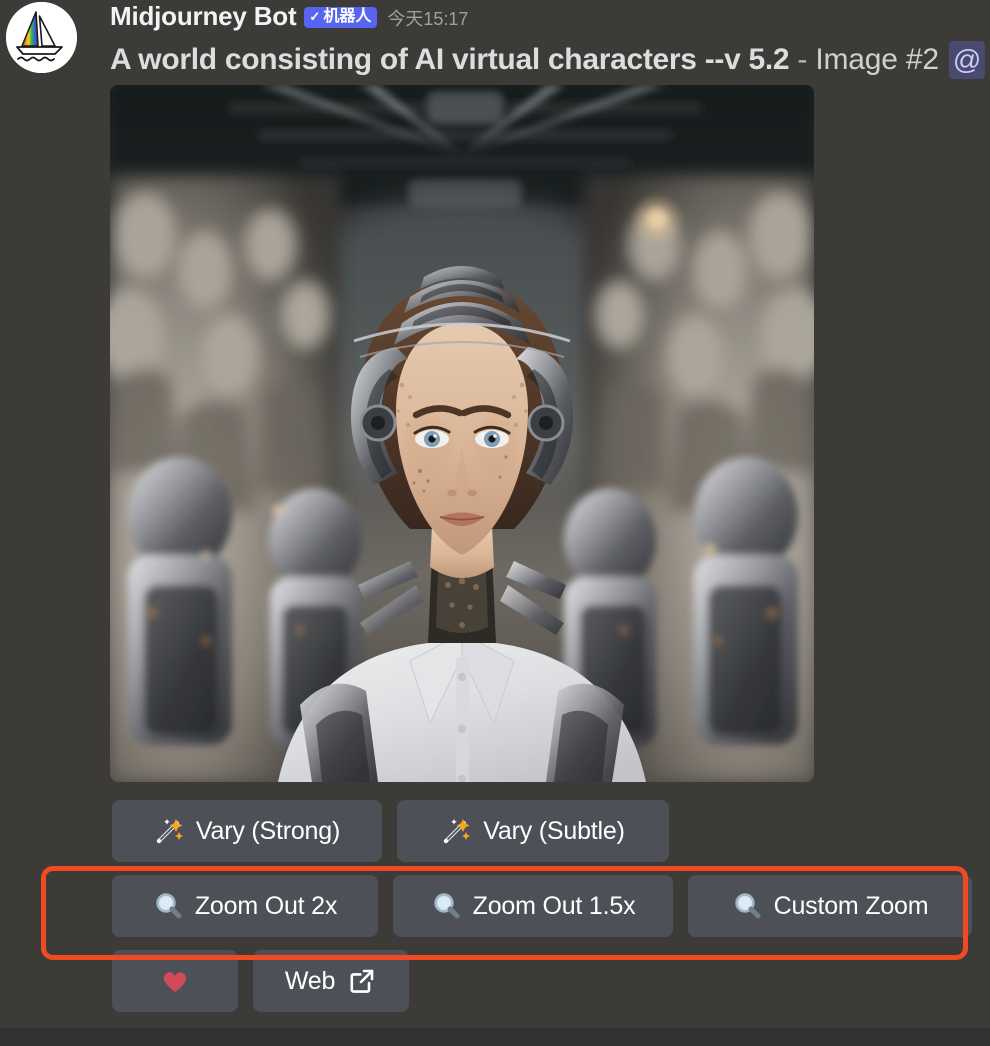 Image resolution: width=990 pixels, height=1046 pixels. I want to click on web-button: Web, so click(331, 981).